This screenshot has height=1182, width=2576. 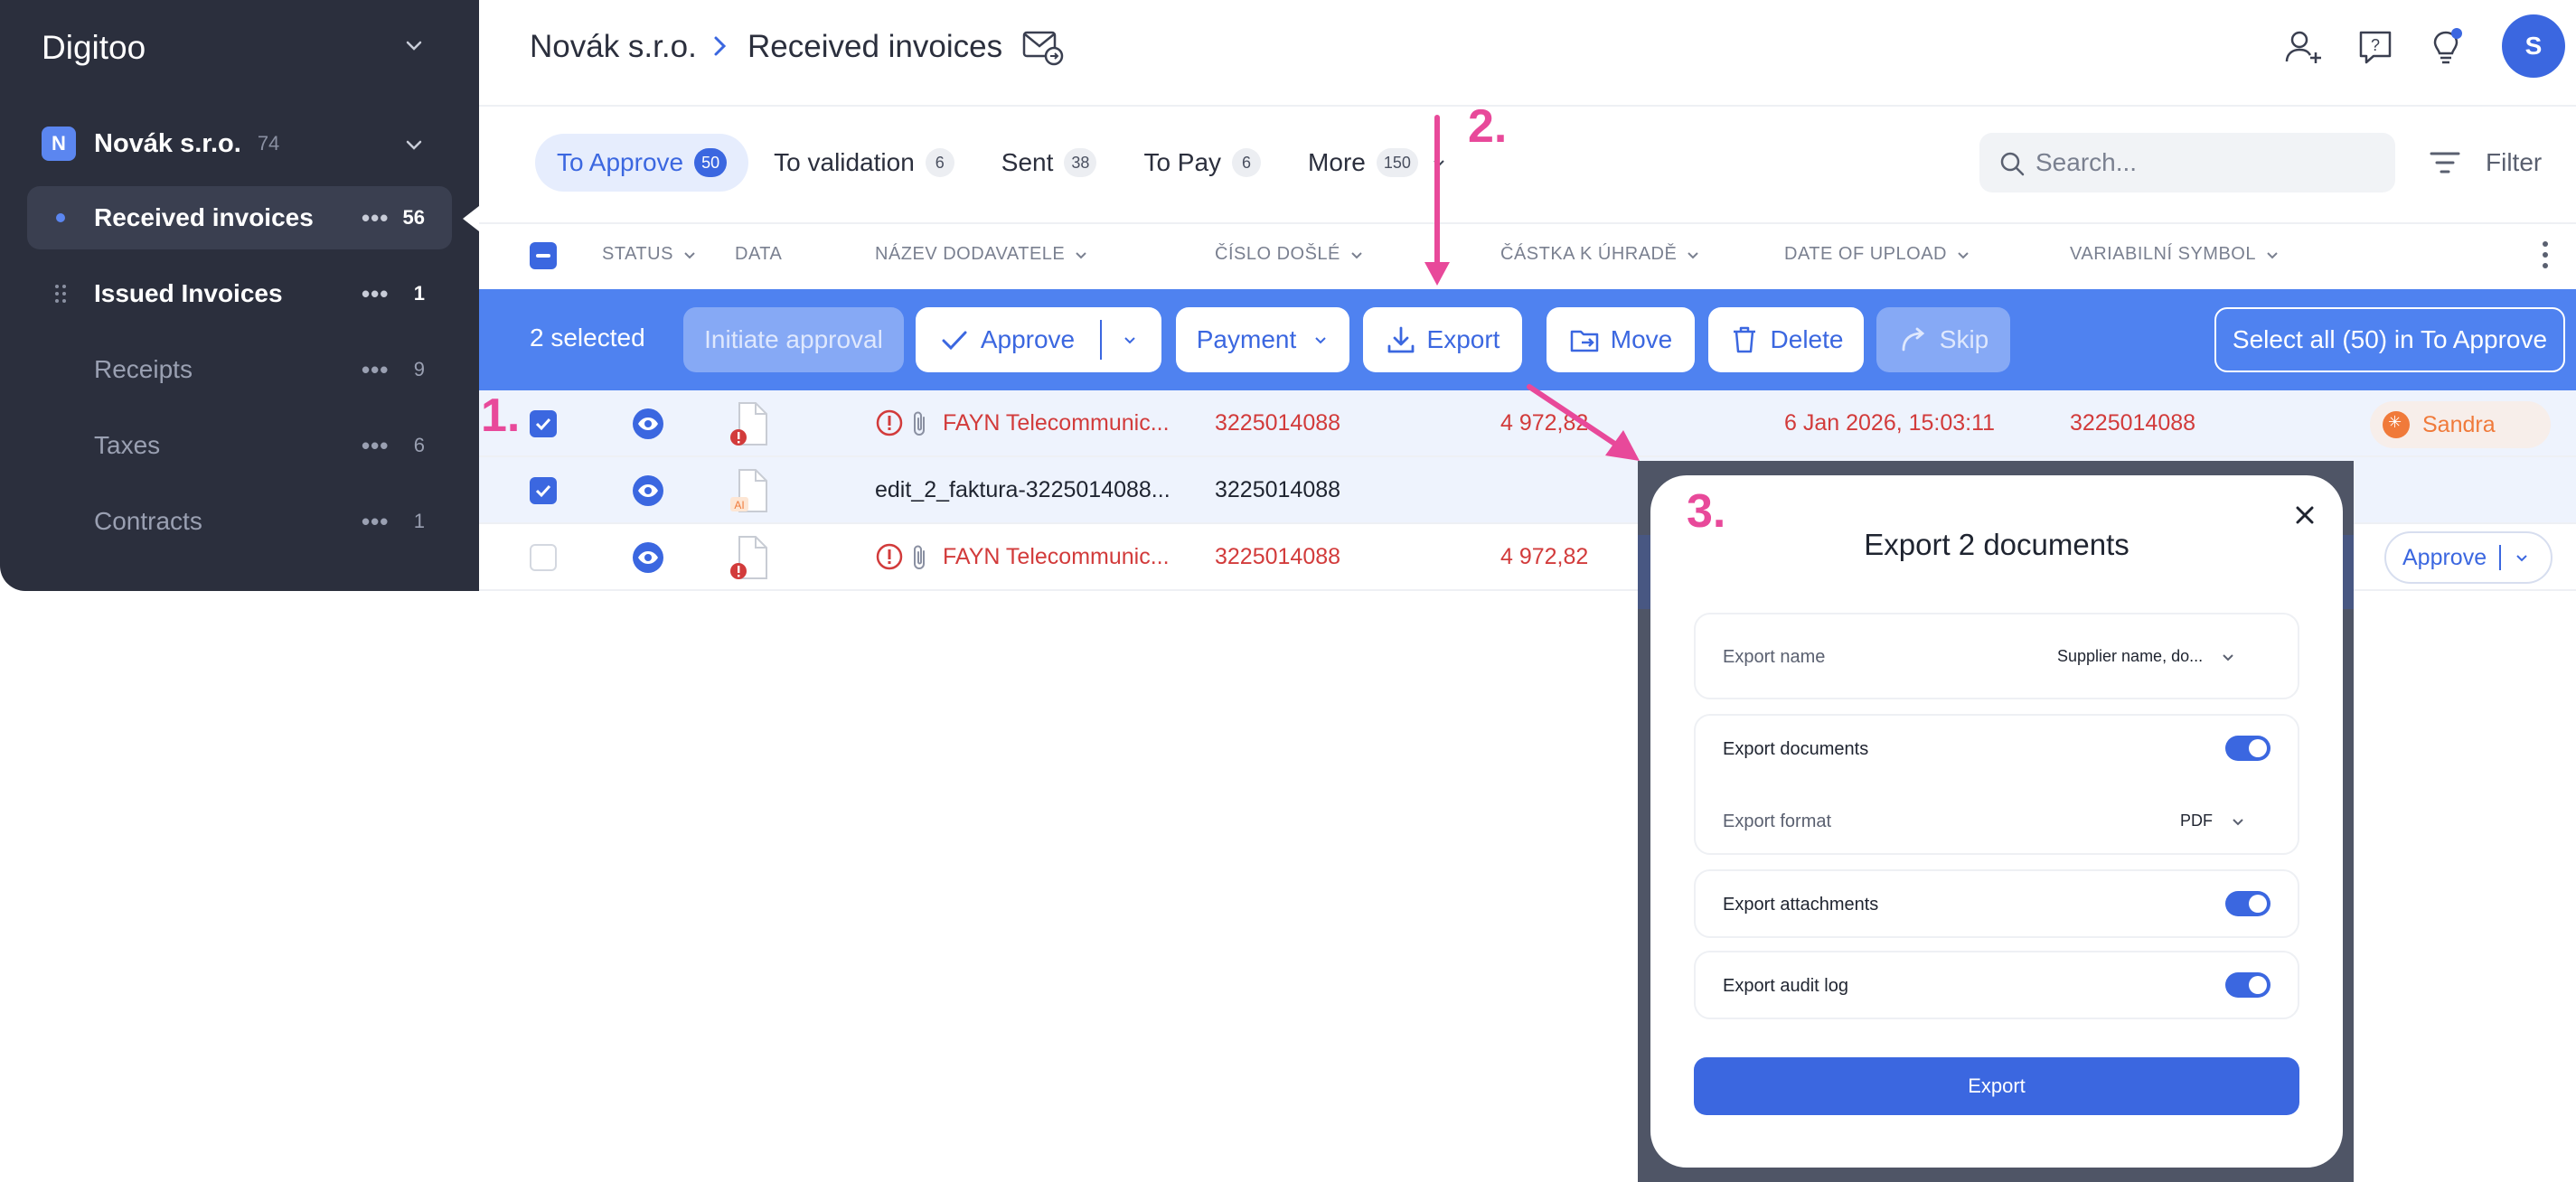 What do you see at coordinates (2486, 163) in the screenshot?
I see `filter-button: Filter` at bounding box center [2486, 163].